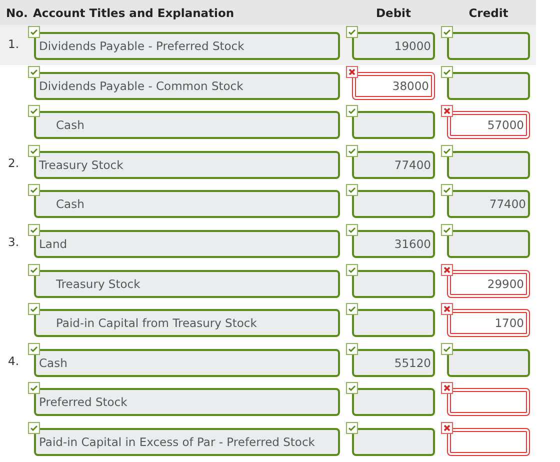  What do you see at coordinates (187, 442) in the screenshot?
I see `account-field: Paid-in Capital in Excess of Par - Preferred Stock` at bounding box center [187, 442].